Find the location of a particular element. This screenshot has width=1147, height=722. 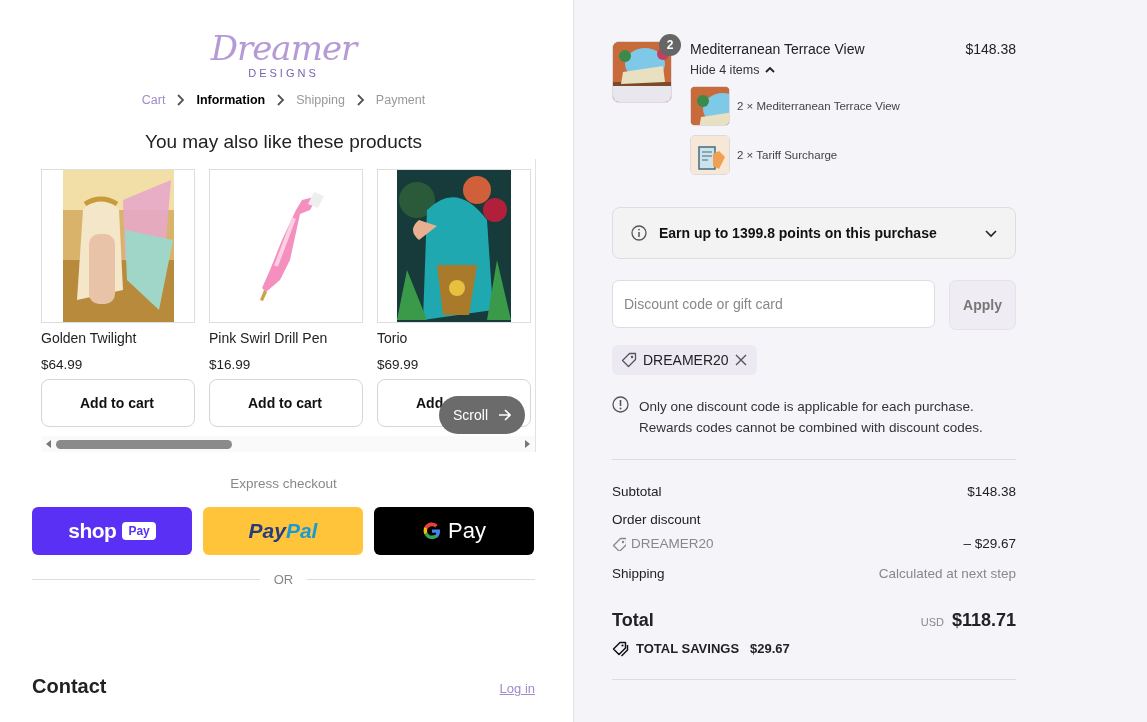

close-icon is located at coordinates (740, 360).